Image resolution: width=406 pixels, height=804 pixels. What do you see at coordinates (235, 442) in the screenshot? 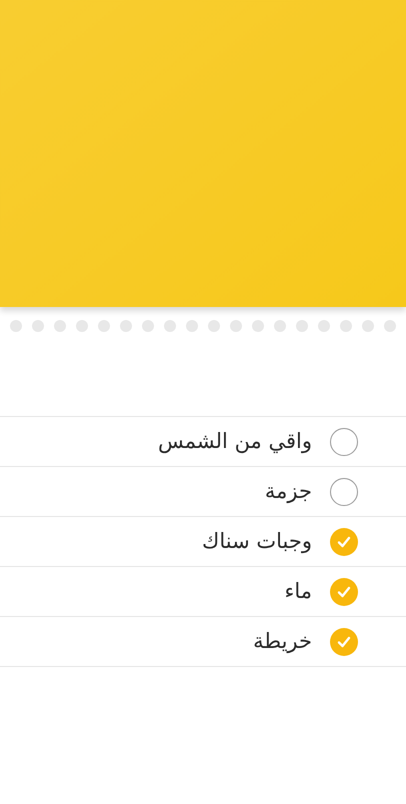
I see `item-label: واقي من الشمس` at bounding box center [235, 442].